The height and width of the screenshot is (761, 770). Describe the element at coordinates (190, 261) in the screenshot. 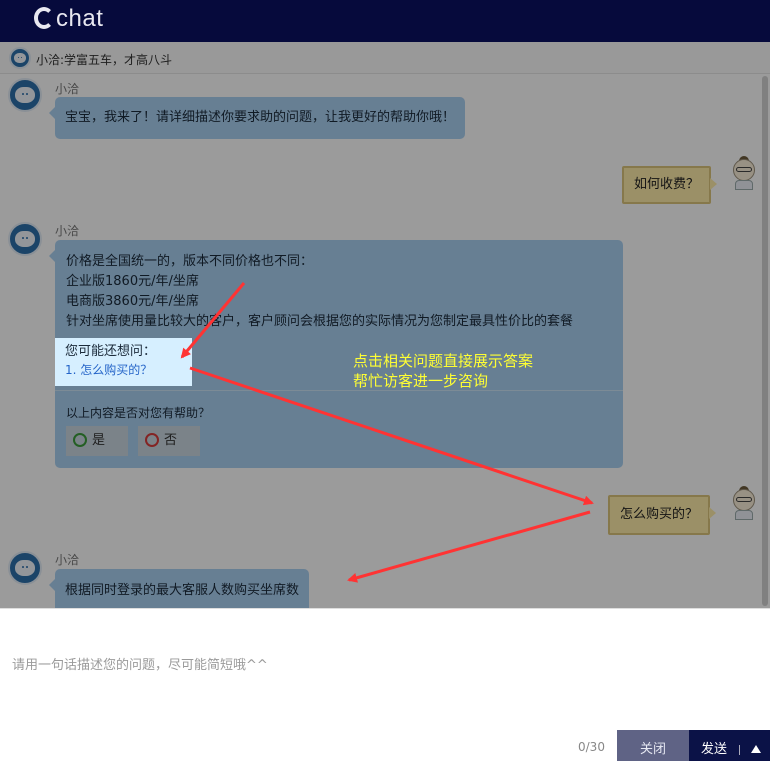

I see `pricing-line: 价格是全国统一的，版本不同价格也不同：` at that location.